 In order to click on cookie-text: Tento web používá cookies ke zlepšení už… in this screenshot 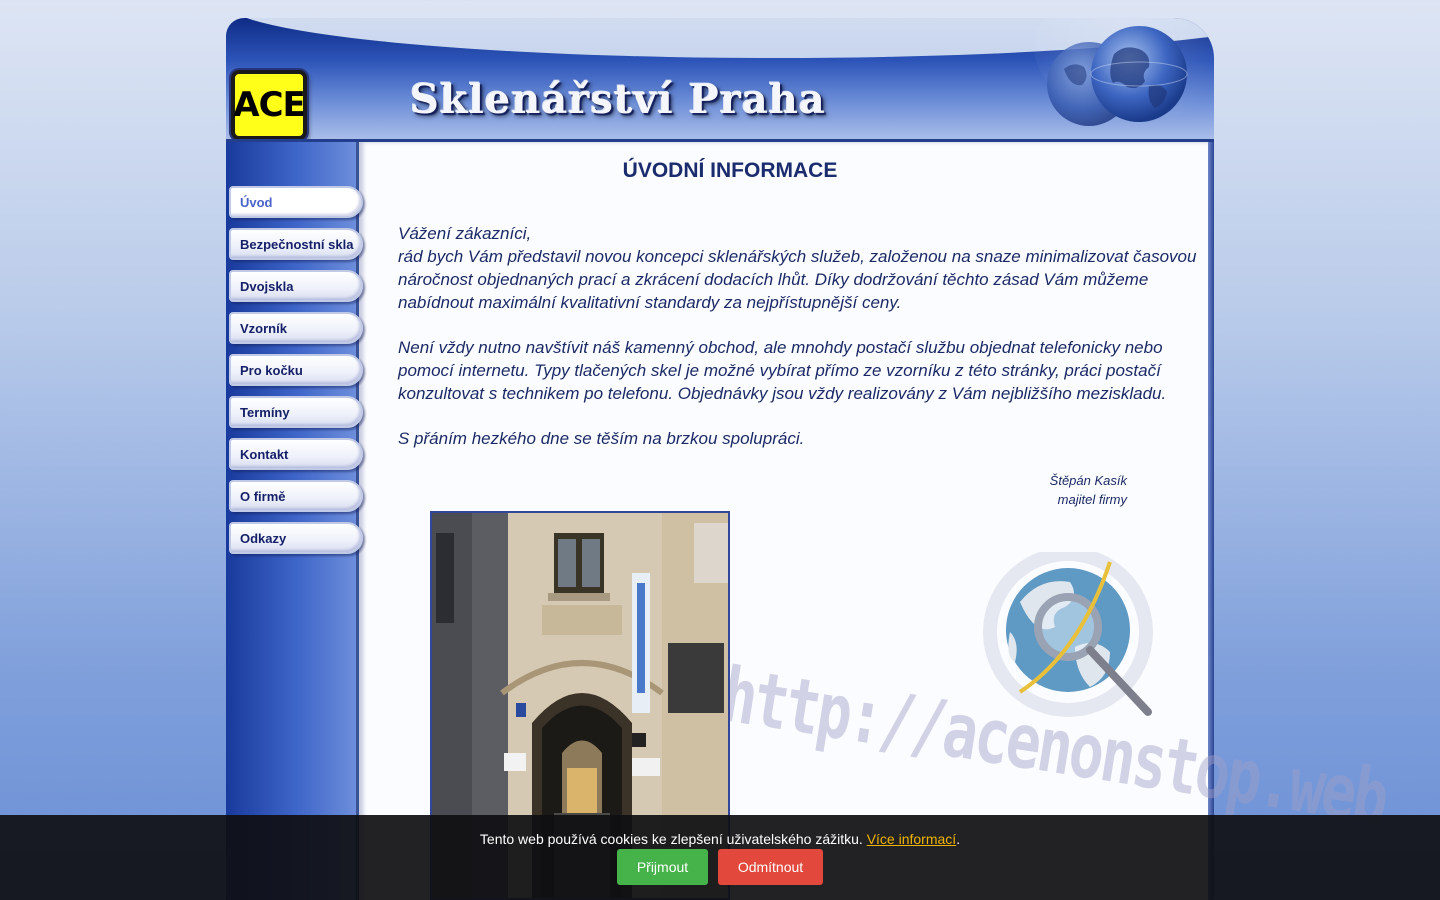, I will do `click(671, 839)`.